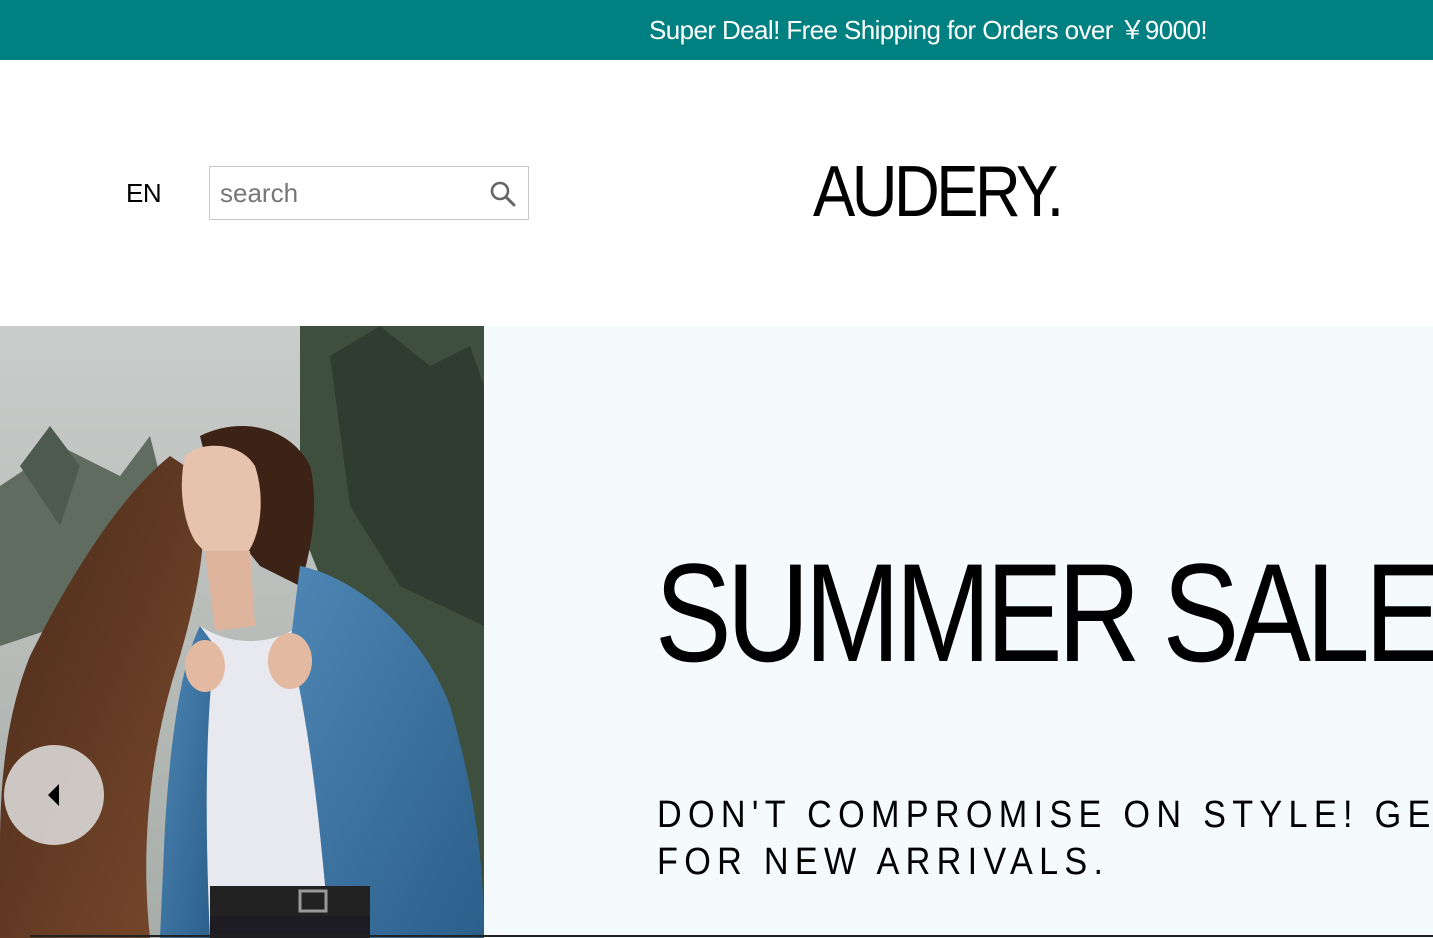 The height and width of the screenshot is (938, 1433). What do you see at coordinates (144, 193) in the screenshot?
I see `language-selector: EN` at bounding box center [144, 193].